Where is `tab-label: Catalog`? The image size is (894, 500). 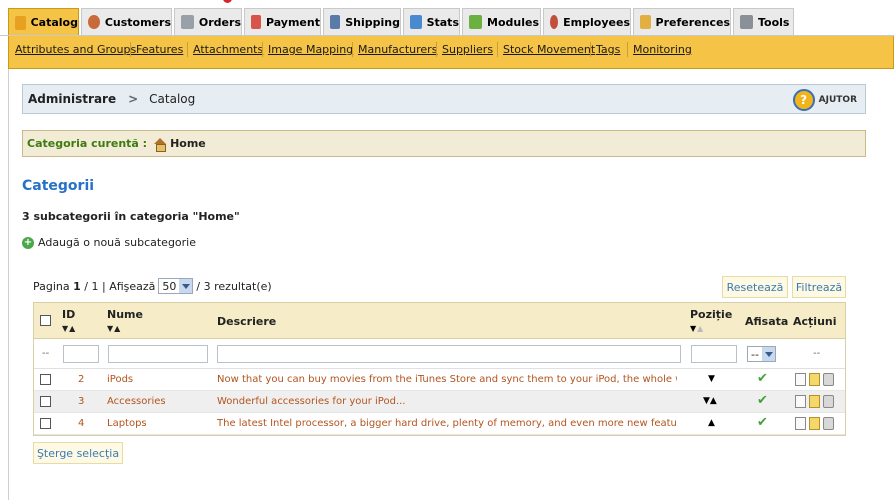
tab-label: Catalog is located at coordinates (54, 22).